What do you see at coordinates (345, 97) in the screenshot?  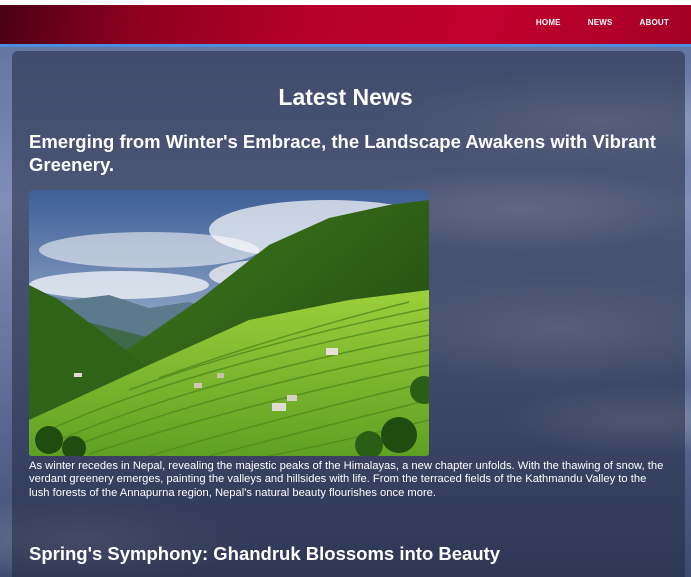 I see `page-title: Latest News` at bounding box center [345, 97].